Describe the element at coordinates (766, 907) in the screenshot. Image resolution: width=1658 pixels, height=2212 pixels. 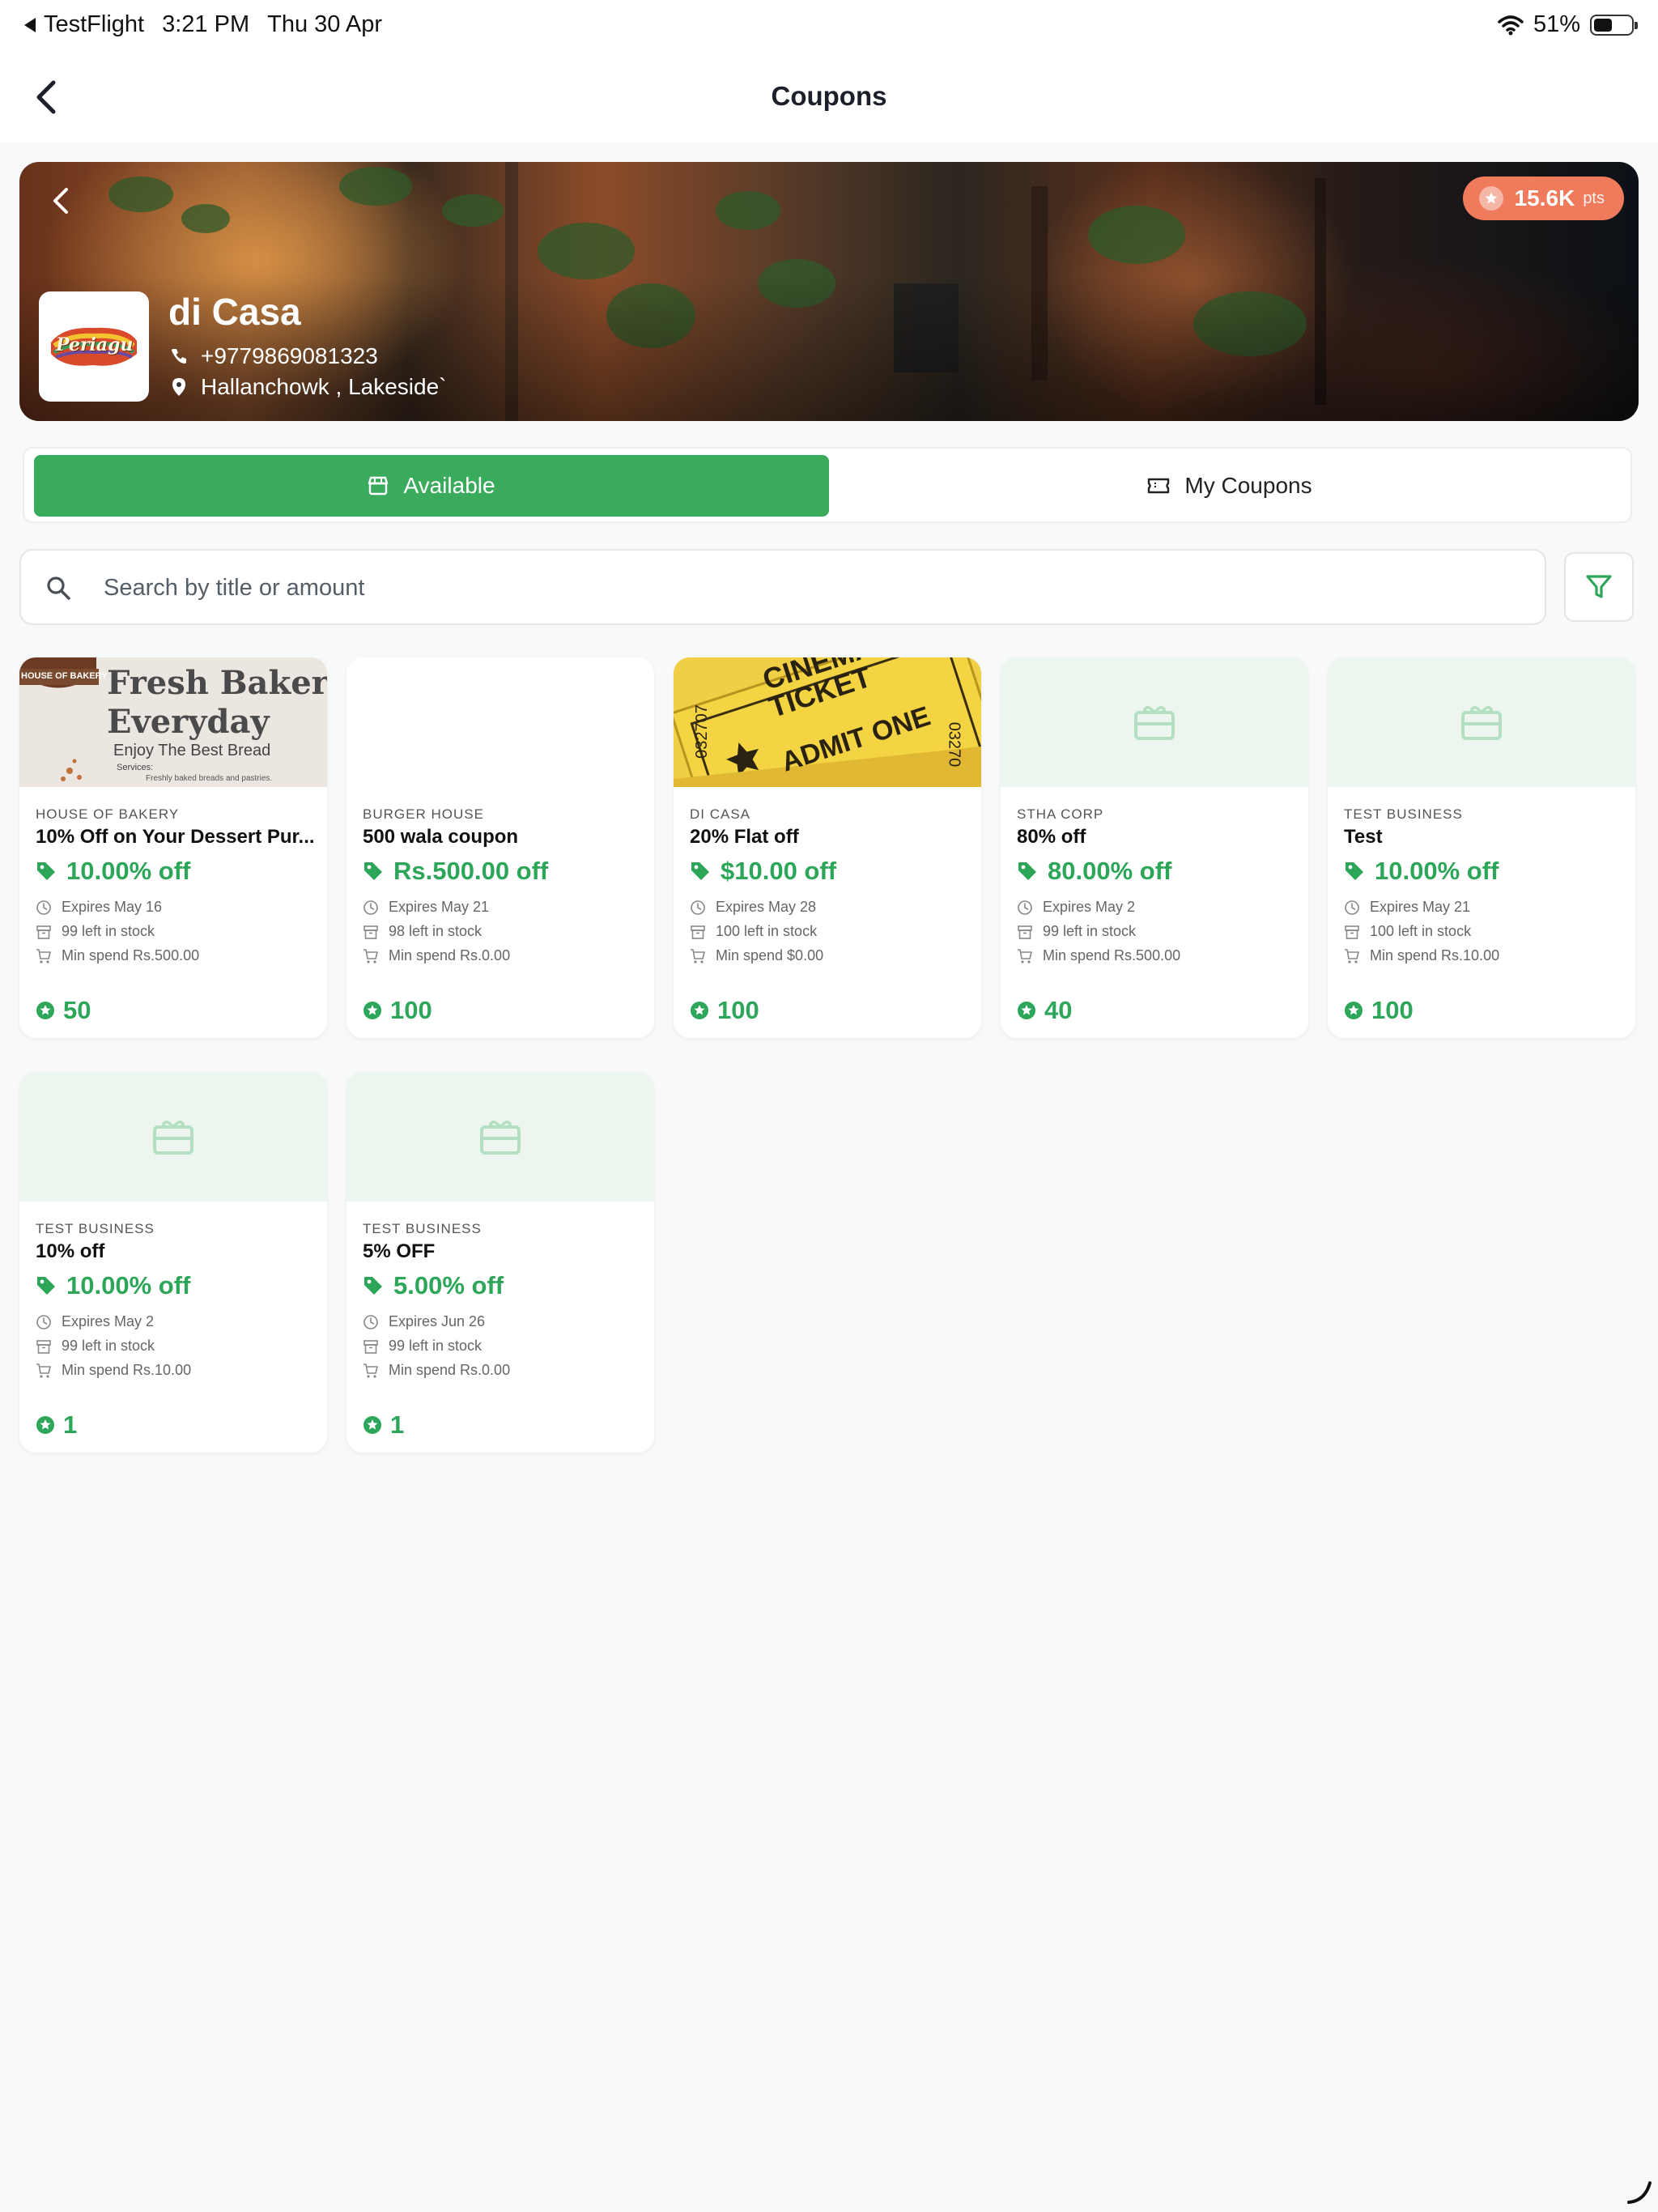
I see `coupon-expiry: Expires May 28` at that location.